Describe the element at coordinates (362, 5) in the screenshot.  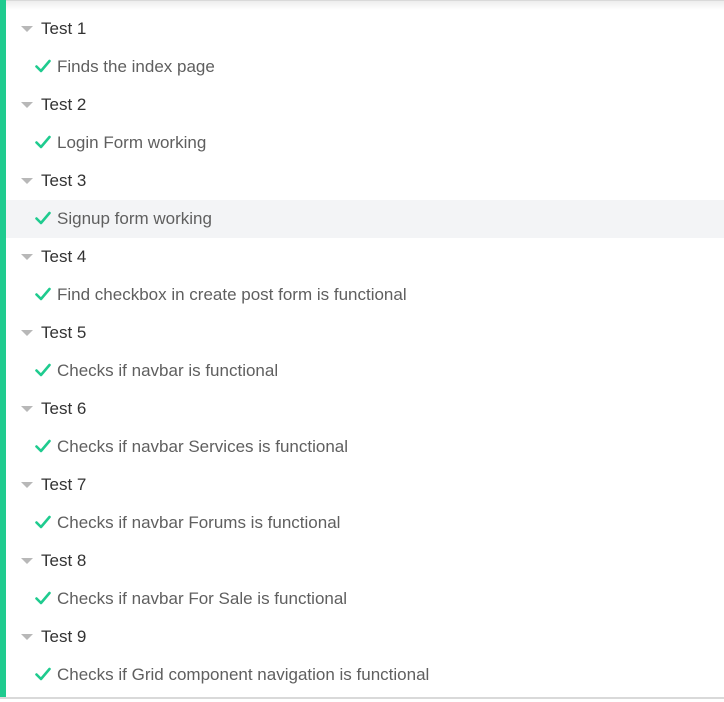
I see `top-shadow-divider` at that location.